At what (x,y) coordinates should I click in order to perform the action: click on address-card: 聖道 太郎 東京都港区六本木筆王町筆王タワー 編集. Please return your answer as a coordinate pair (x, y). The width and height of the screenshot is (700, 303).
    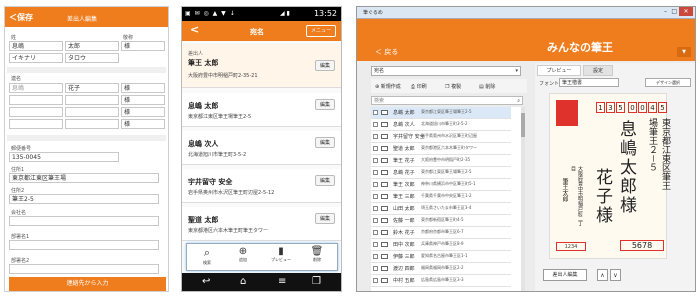
    Looking at the image, I should click on (261, 224).